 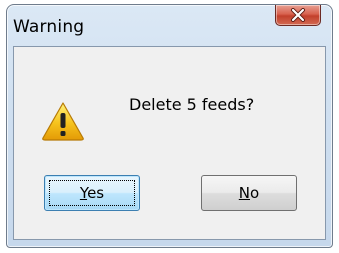 What do you see at coordinates (255, 193) in the screenshot?
I see `no-label-rest: o` at bounding box center [255, 193].